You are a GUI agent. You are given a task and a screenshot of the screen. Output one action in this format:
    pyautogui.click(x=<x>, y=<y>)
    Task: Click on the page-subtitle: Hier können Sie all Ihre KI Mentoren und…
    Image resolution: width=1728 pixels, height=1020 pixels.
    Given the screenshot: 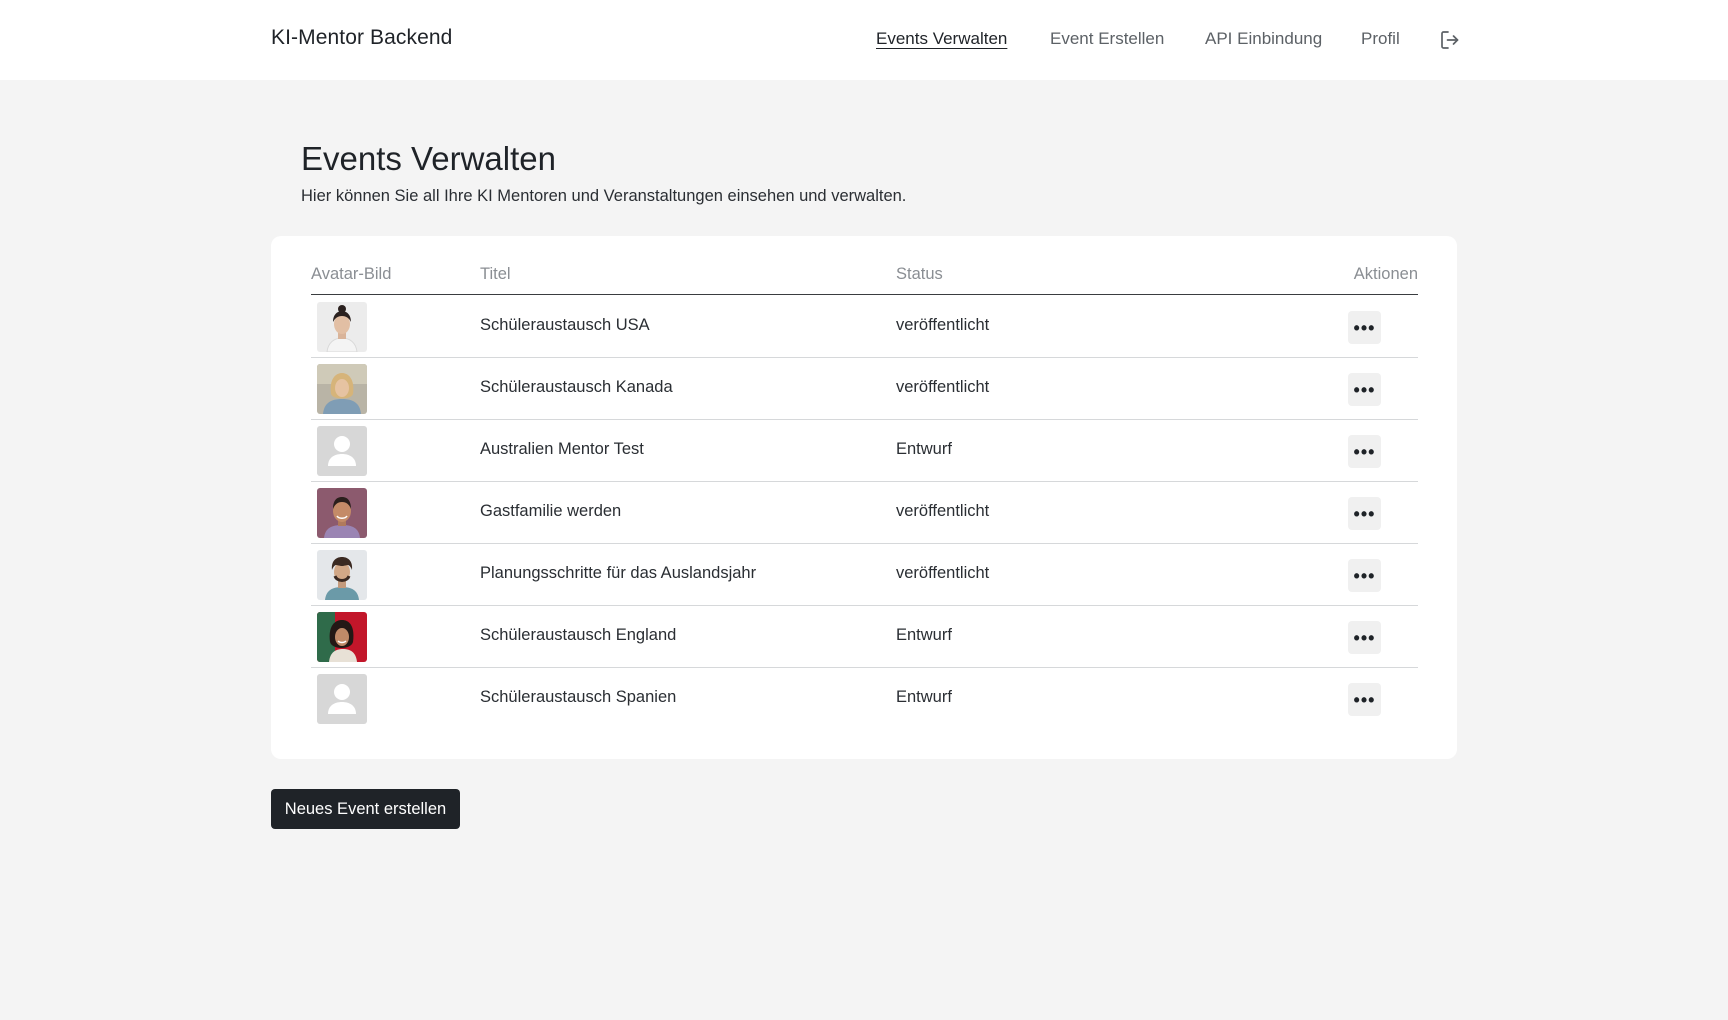 What is the action you would take?
    pyautogui.click(x=604, y=196)
    